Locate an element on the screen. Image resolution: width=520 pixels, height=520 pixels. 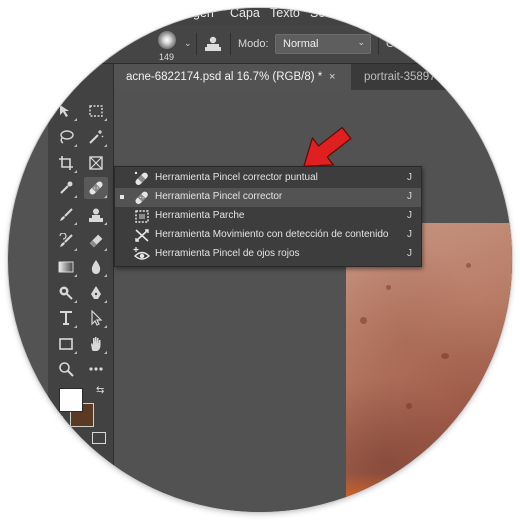
healing-brush-tool is located at coordinates (96, 188).